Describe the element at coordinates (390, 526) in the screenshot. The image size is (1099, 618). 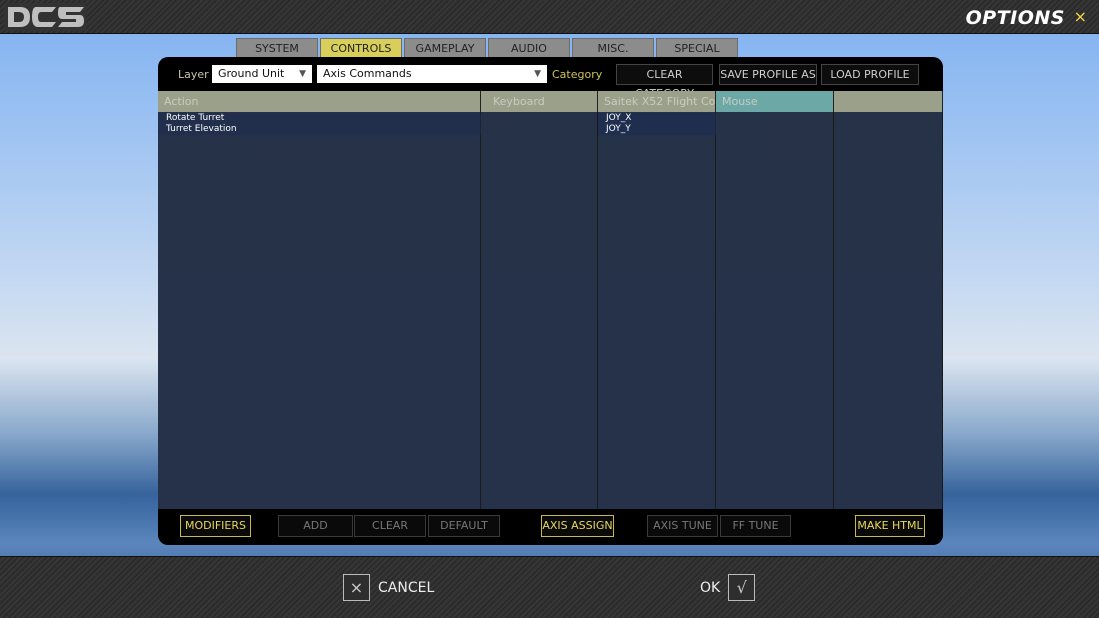
I see `clear-button: CLEAR` at that location.